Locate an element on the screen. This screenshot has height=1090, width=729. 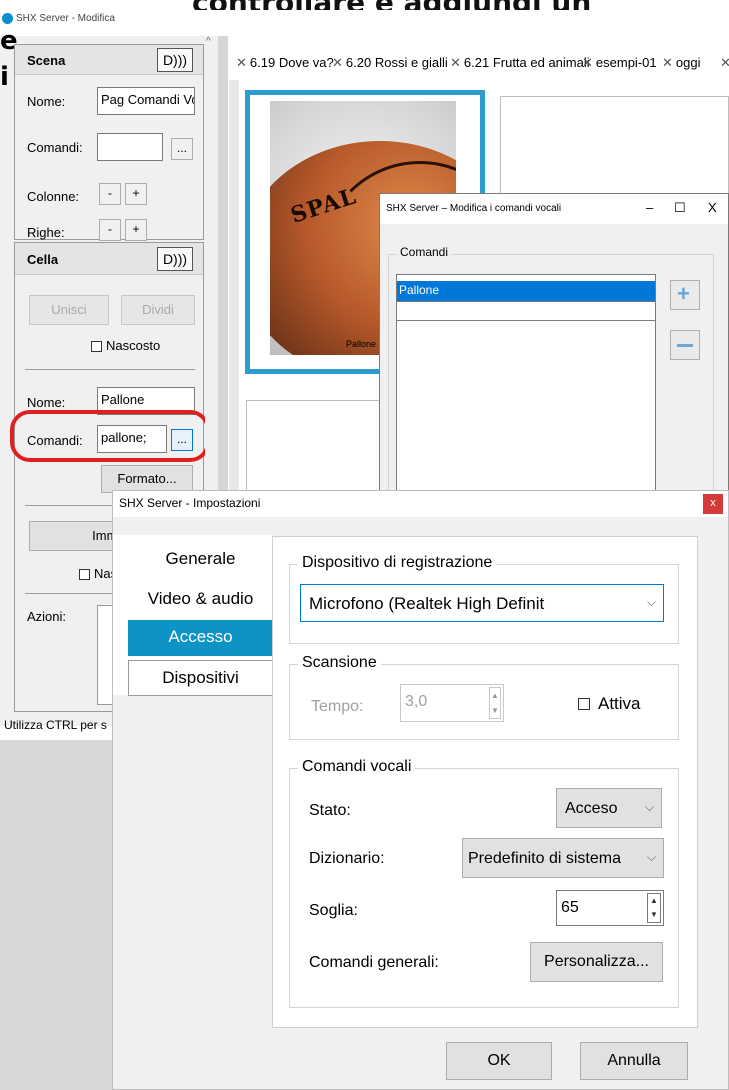
dizionario-select: Predefinito di sistema ⌵ is located at coordinates (563, 858).